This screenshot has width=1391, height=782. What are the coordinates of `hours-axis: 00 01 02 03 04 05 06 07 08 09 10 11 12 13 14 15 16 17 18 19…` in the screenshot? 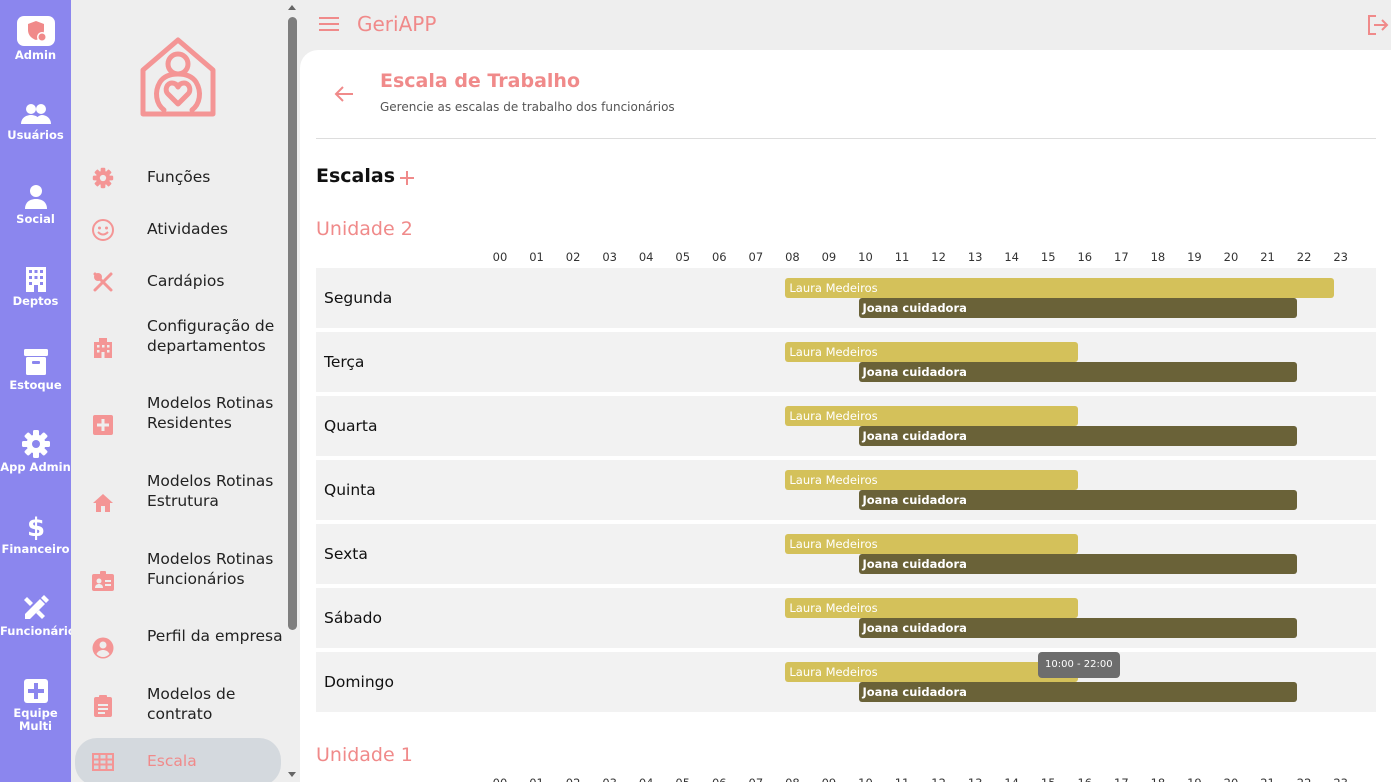 It's located at (846, 779).